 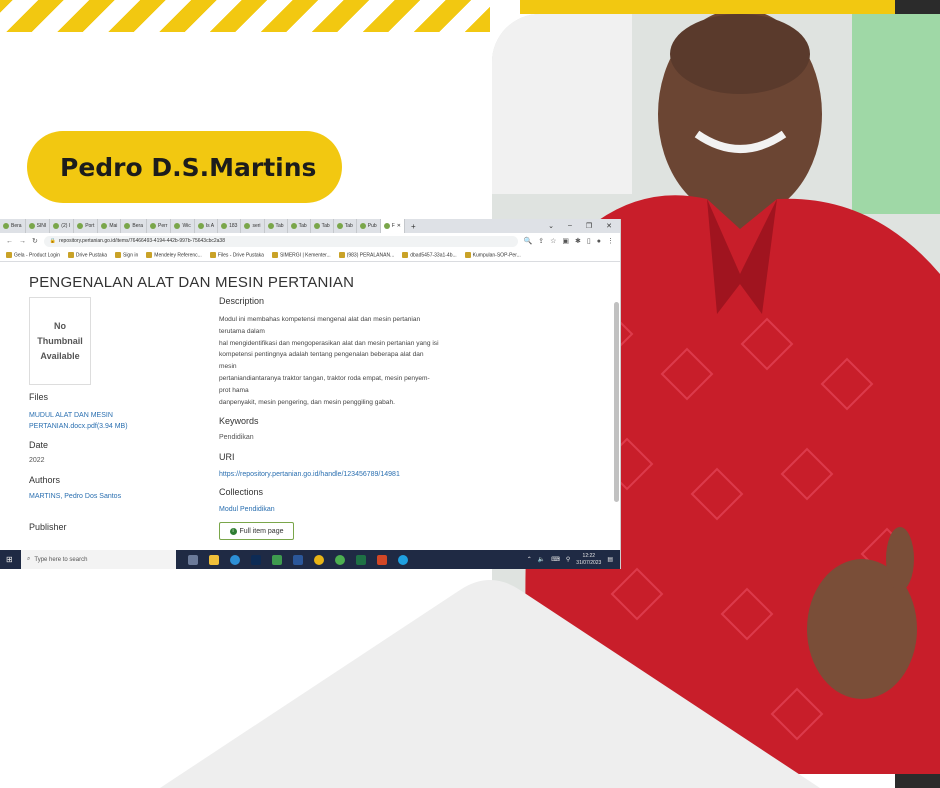 I want to click on network-icon: ⚲, so click(x=568, y=559).